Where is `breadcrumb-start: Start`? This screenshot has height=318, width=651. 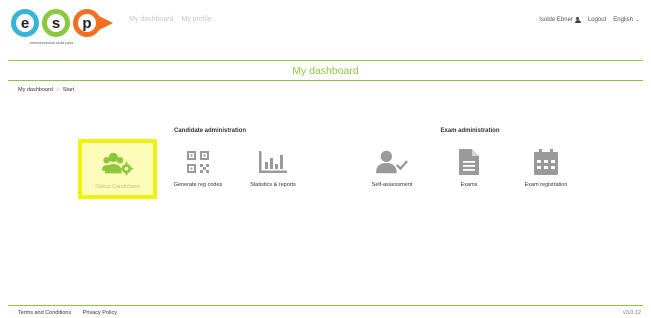 breadcrumb-start: Start is located at coordinates (68, 90).